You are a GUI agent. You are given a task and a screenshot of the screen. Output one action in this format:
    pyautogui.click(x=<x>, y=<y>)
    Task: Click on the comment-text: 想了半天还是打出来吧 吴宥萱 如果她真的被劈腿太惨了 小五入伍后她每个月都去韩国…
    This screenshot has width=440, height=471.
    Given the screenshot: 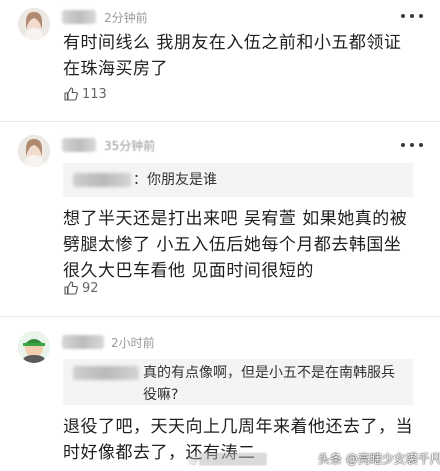 What is the action you would take?
    pyautogui.click(x=235, y=245)
    